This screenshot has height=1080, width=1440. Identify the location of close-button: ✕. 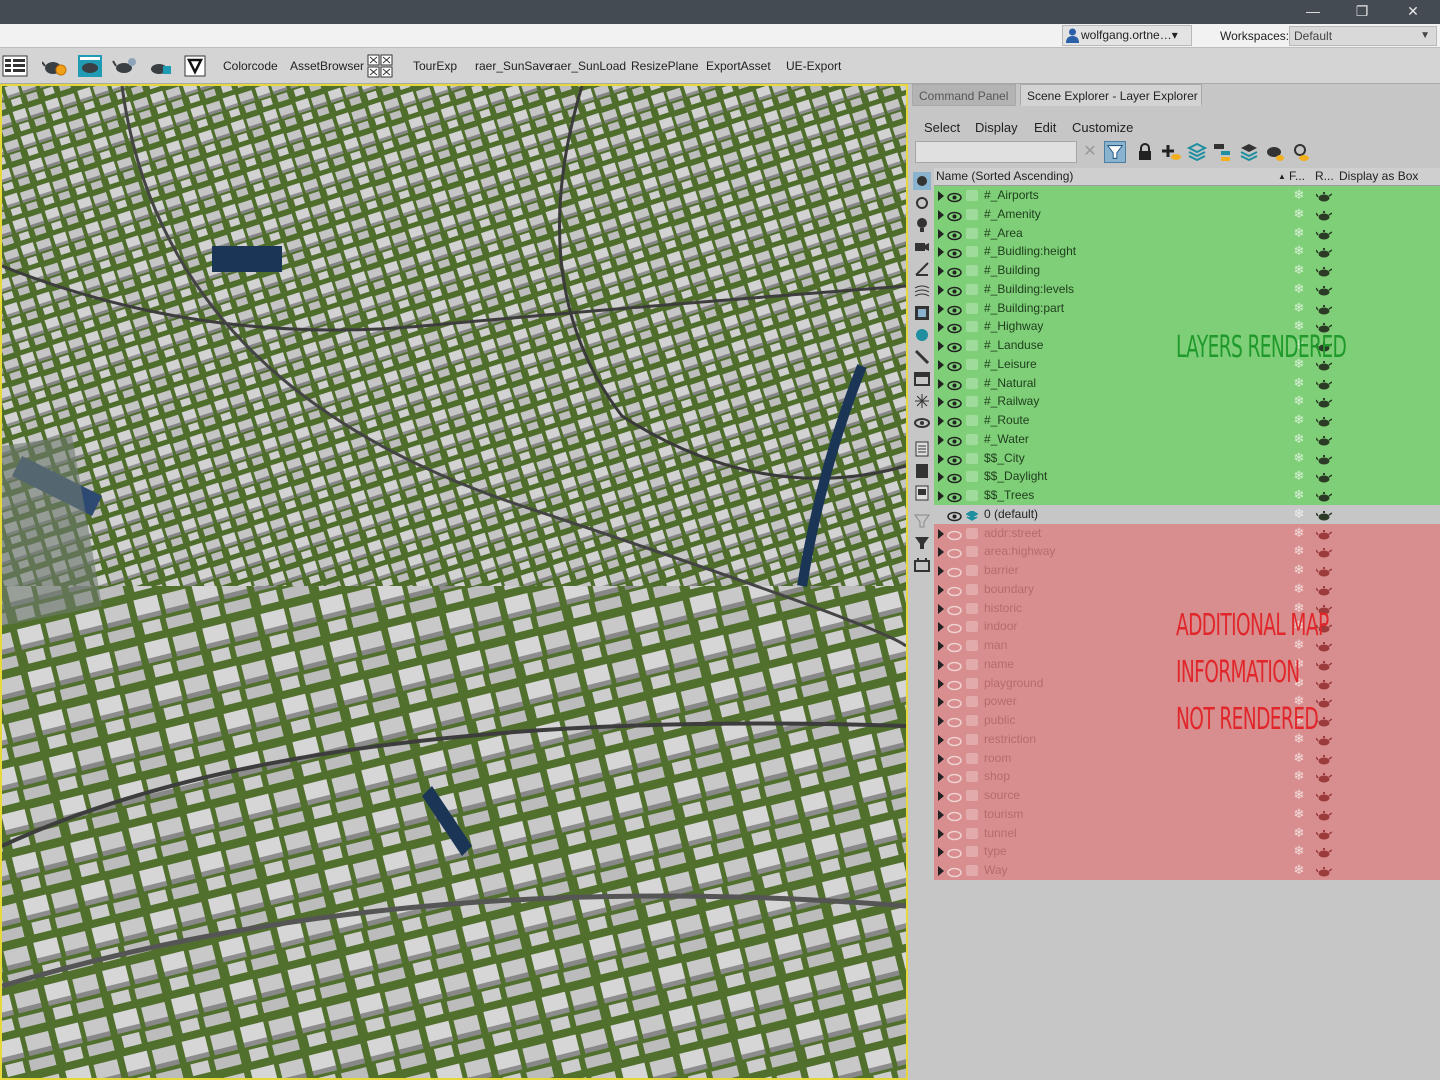
(1413, 12).